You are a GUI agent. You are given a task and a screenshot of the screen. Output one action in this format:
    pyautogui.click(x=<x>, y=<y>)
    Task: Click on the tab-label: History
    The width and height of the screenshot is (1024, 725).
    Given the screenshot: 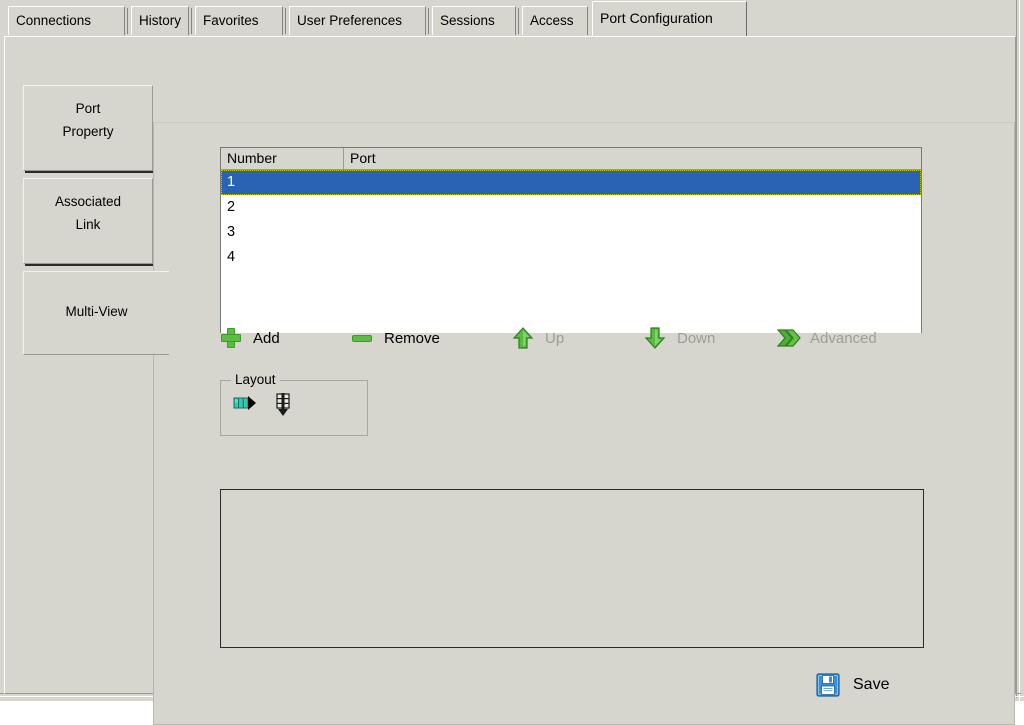 What is the action you would take?
    pyautogui.click(x=160, y=20)
    